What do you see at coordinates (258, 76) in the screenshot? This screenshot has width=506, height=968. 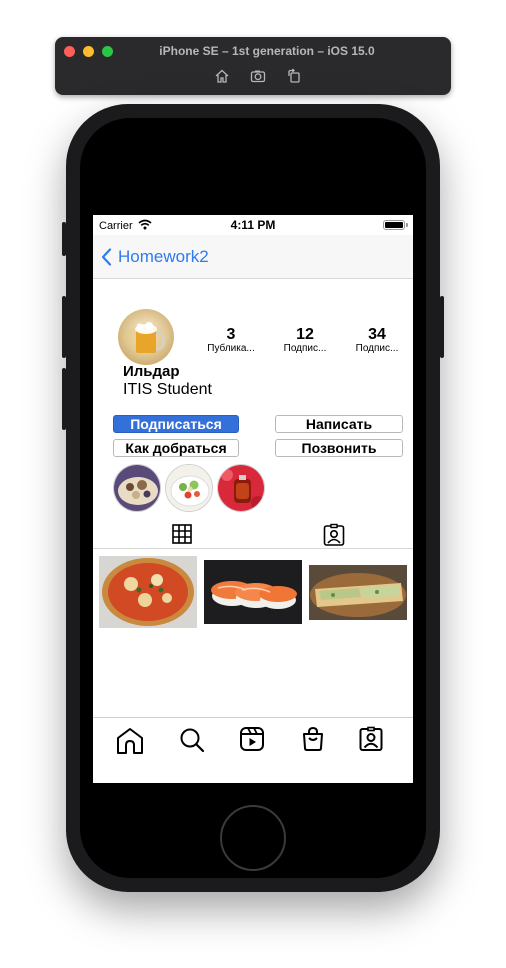 I see `camera-icon` at bounding box center [258, 76].